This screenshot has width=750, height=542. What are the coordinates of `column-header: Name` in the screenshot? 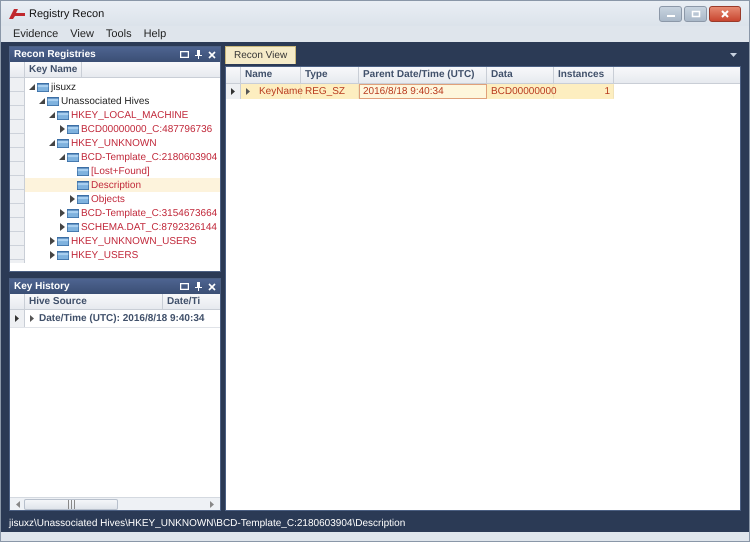 It's located at (271, 75).